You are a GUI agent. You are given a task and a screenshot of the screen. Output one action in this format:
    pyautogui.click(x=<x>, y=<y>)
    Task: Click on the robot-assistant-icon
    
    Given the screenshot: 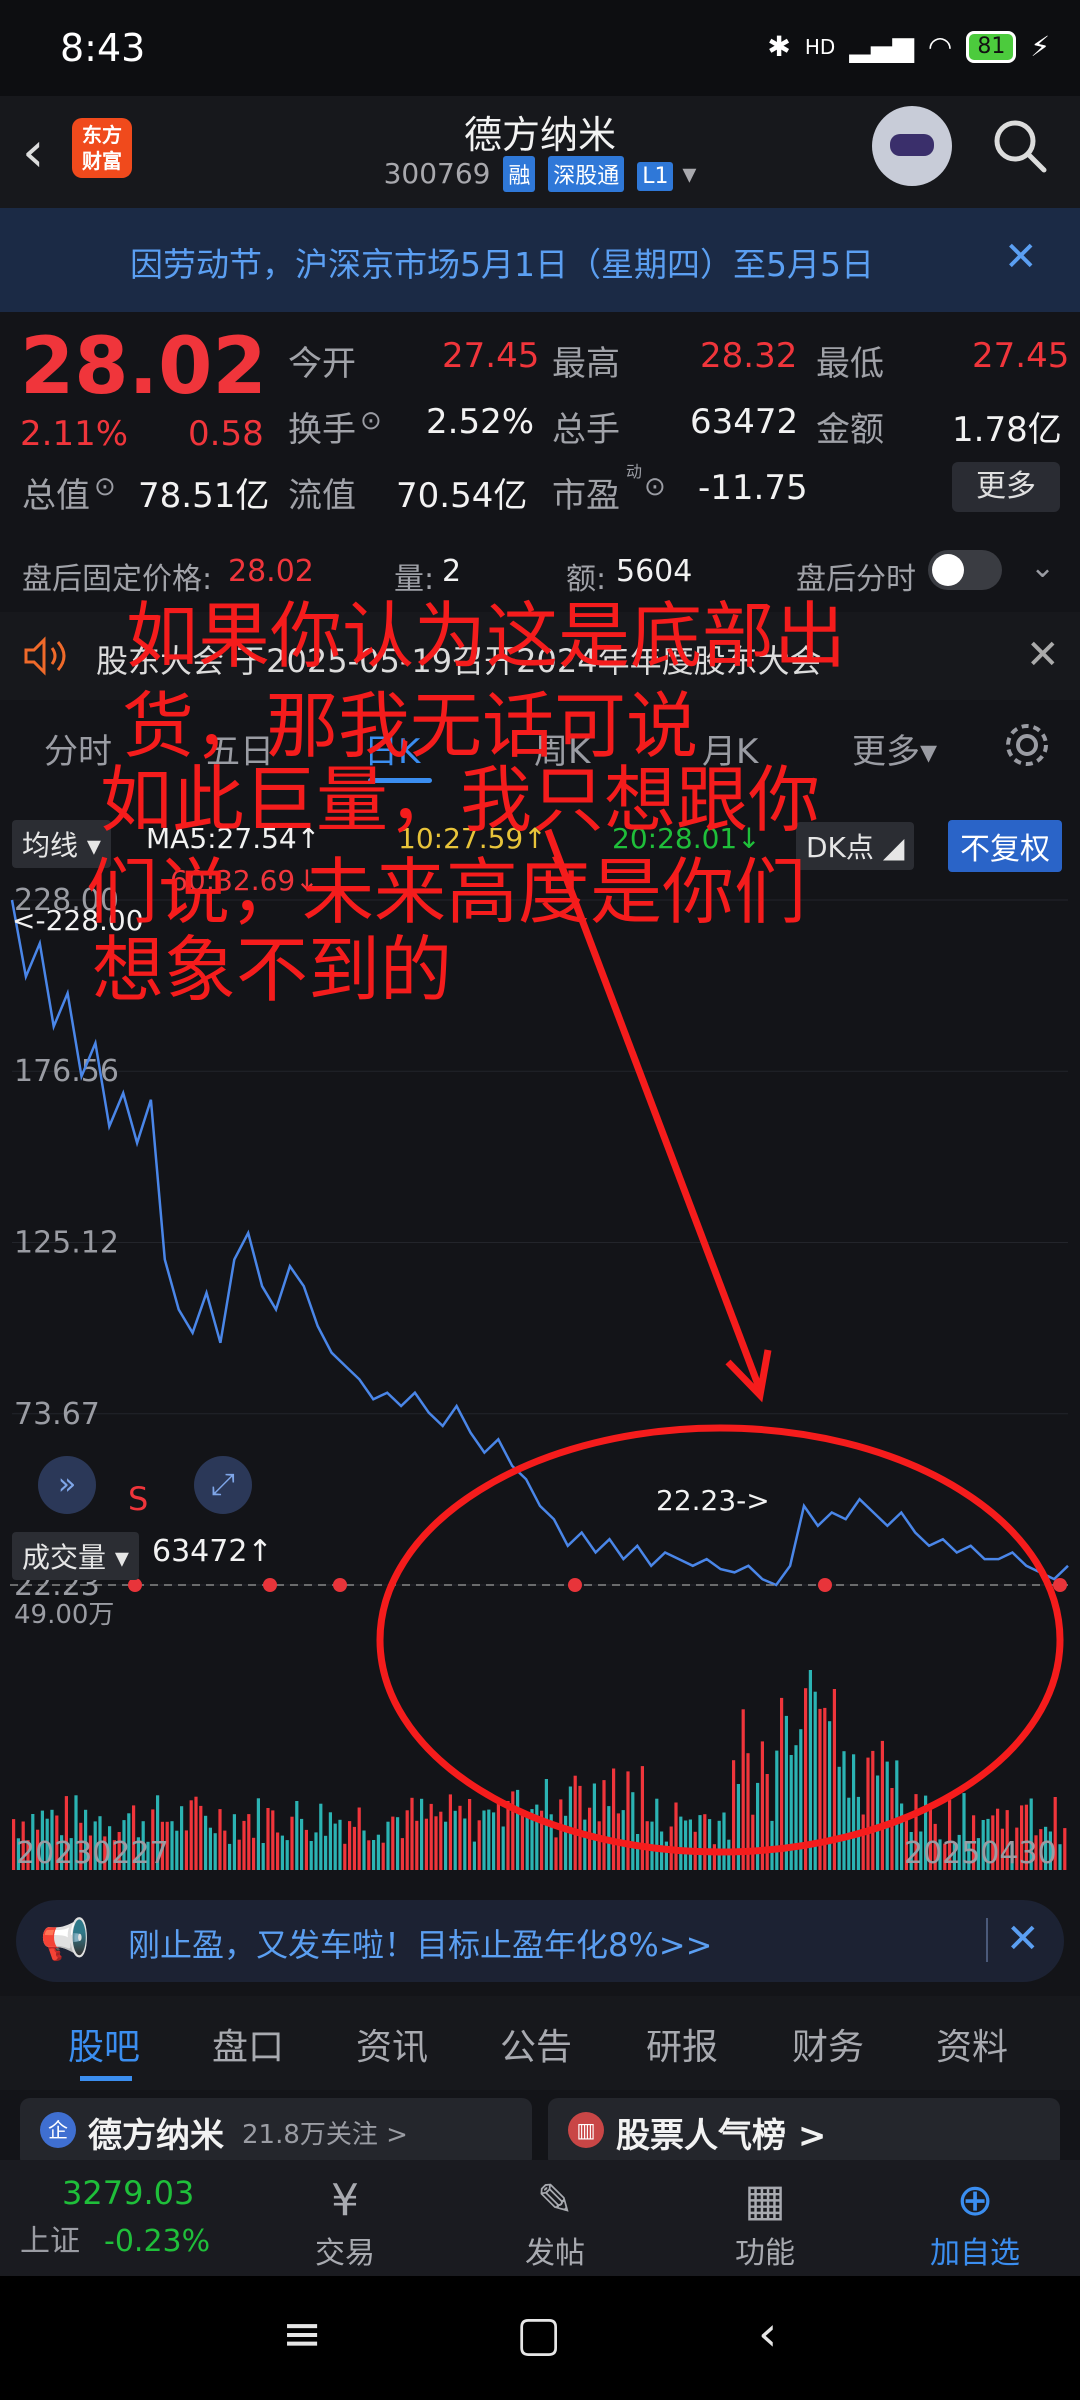 What is the action you would take?
    pyautogui.click(x=912, y=146)
    